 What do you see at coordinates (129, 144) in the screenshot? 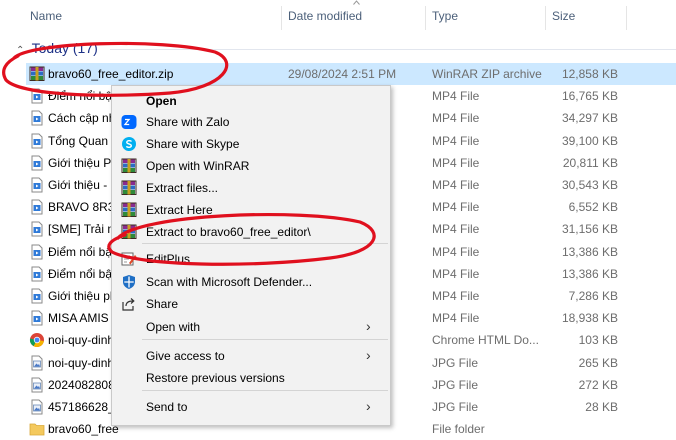
I see `skype-icon` at bounding box center [129, 144].